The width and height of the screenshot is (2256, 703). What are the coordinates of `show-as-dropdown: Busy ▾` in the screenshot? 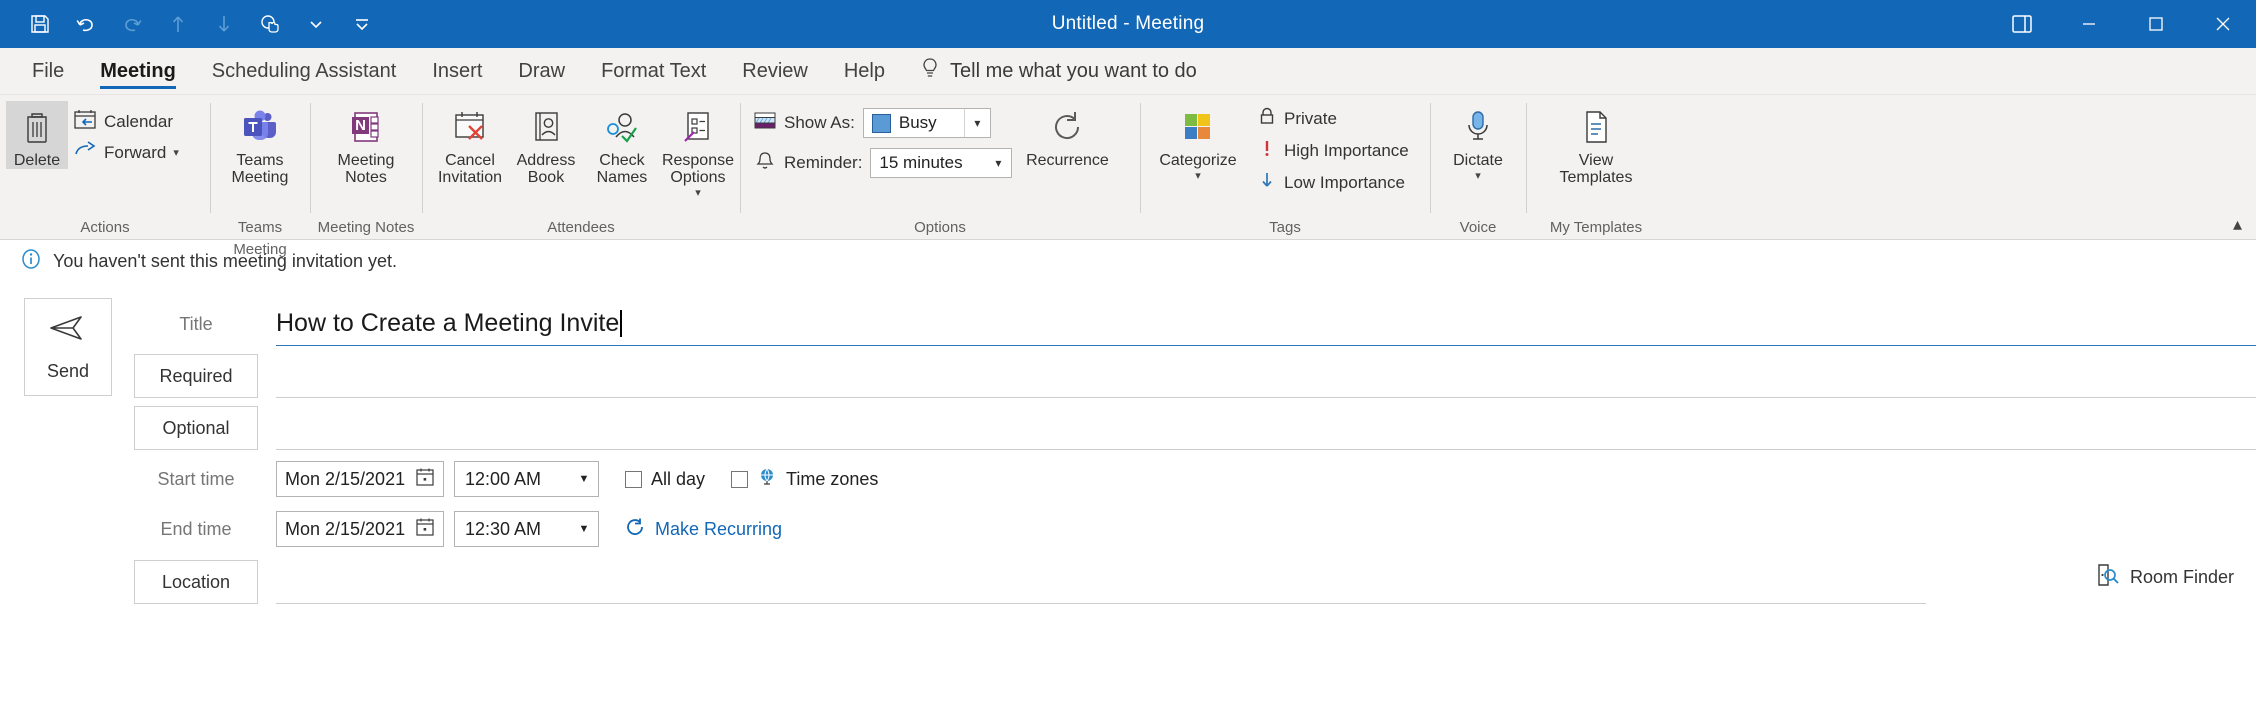 It's located at (926, 123).